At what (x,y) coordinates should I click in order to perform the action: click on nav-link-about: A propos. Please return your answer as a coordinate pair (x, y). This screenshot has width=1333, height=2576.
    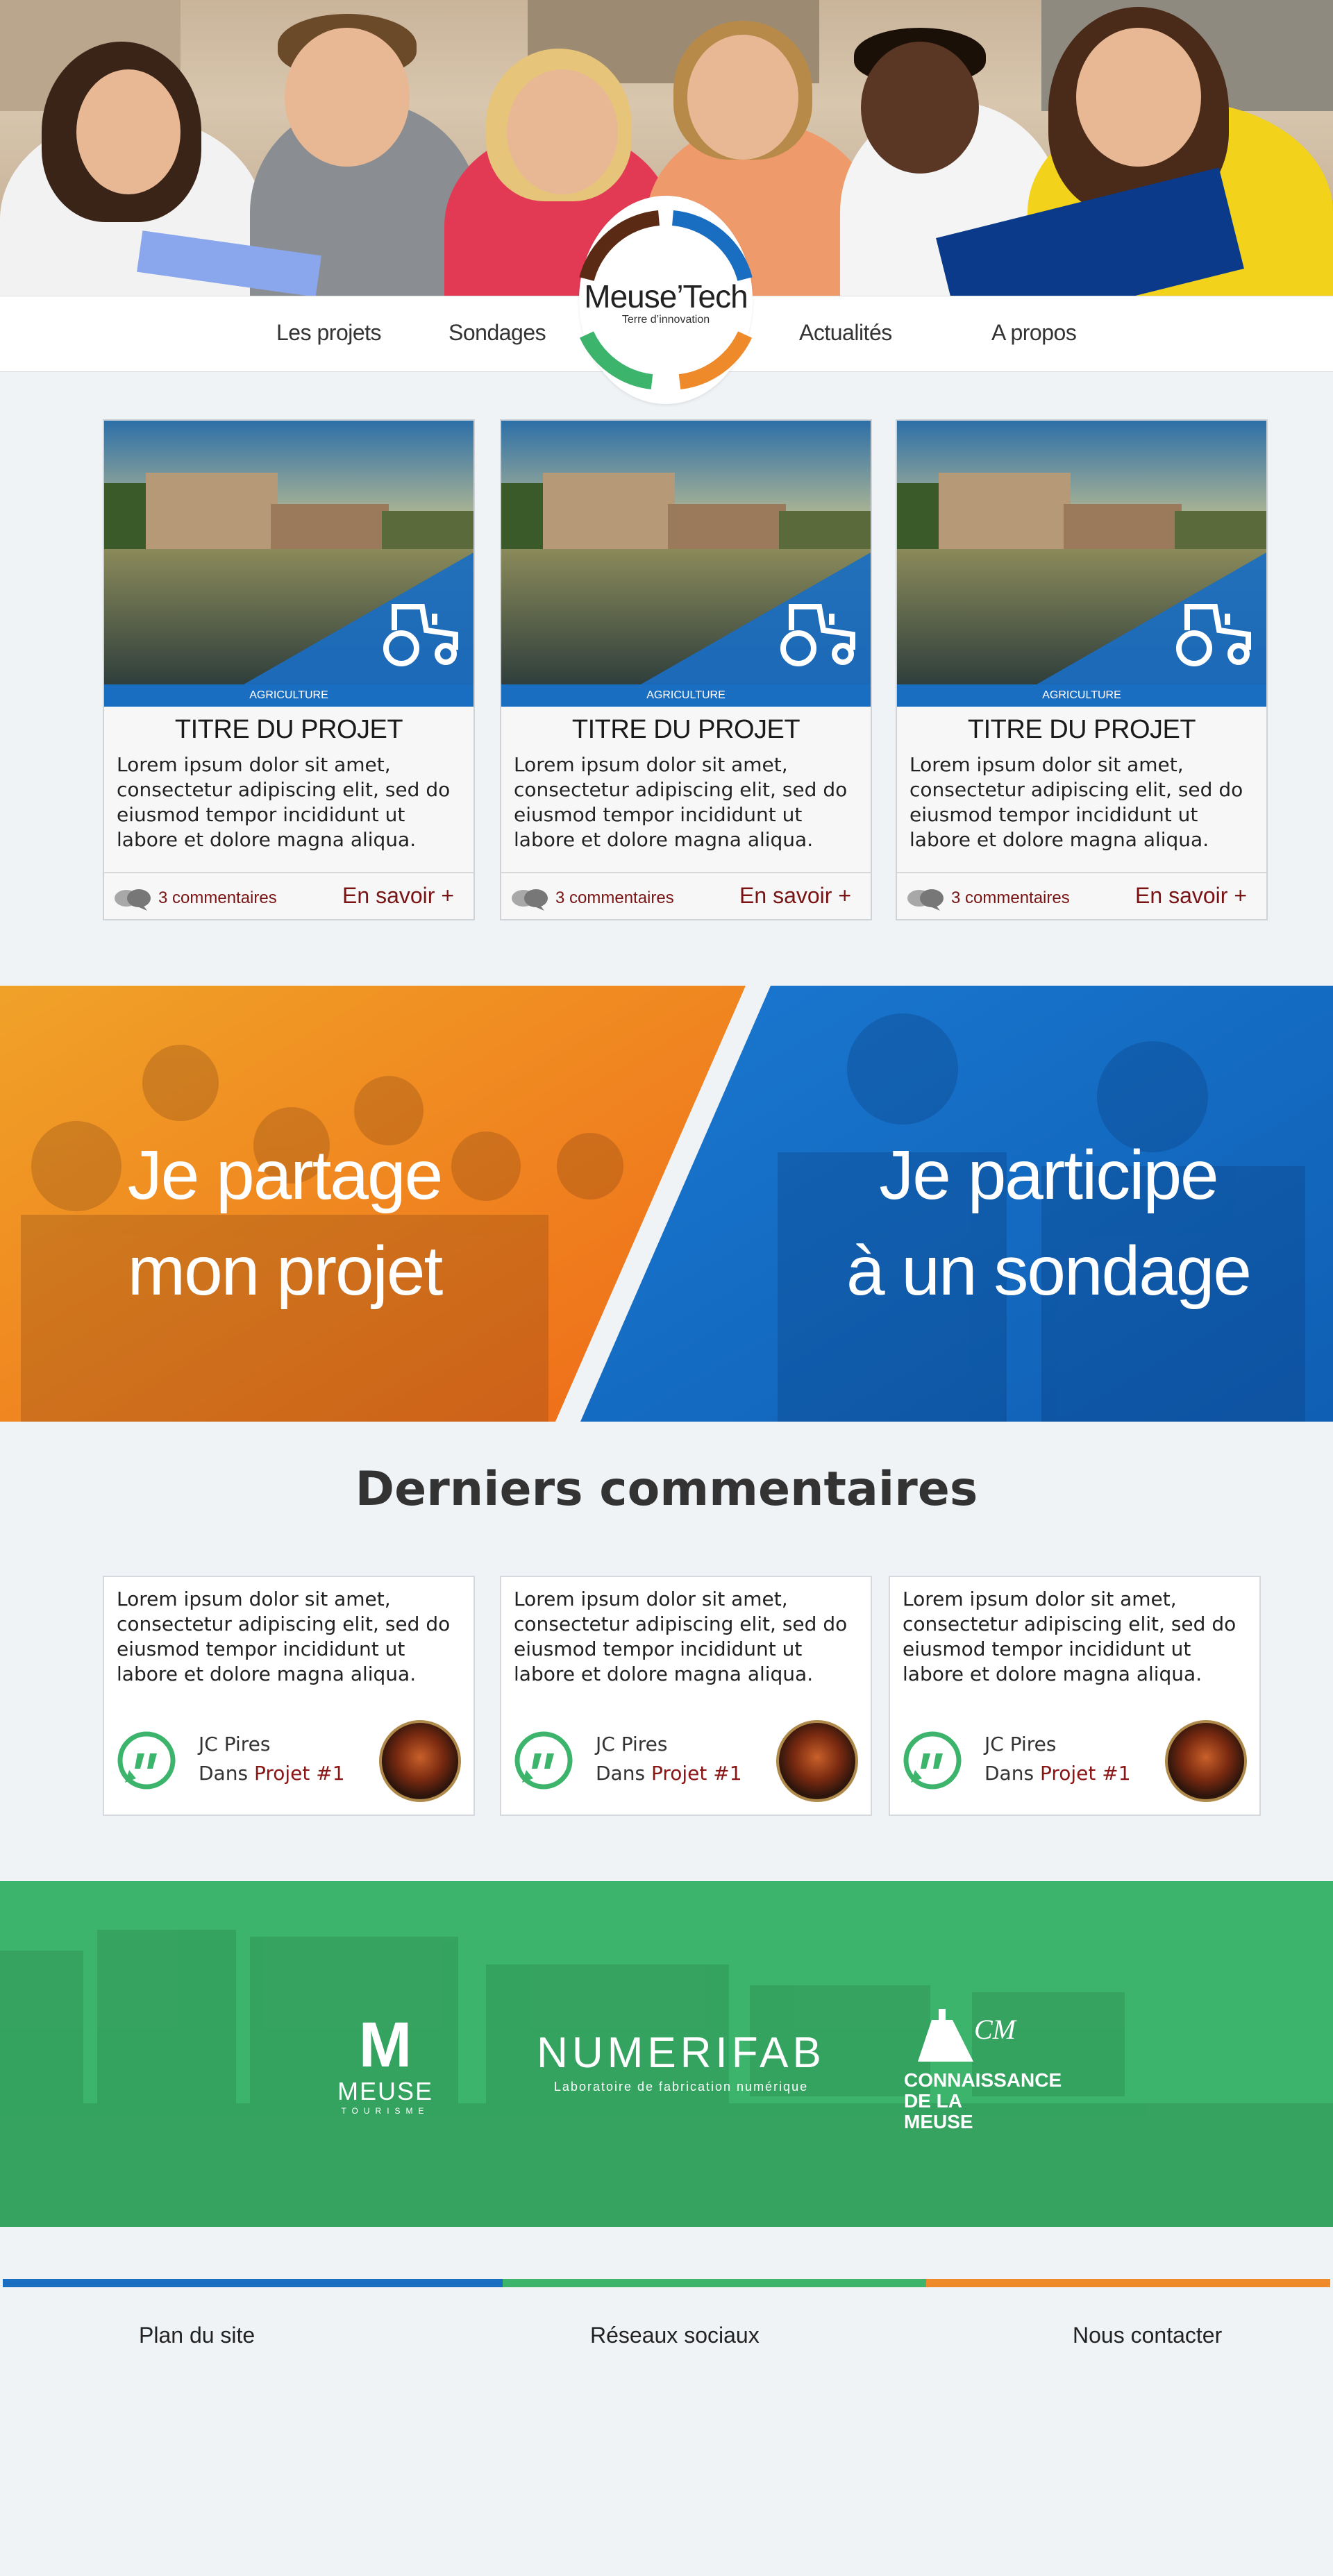
    Looking at the image, I should click on (1034, 333).